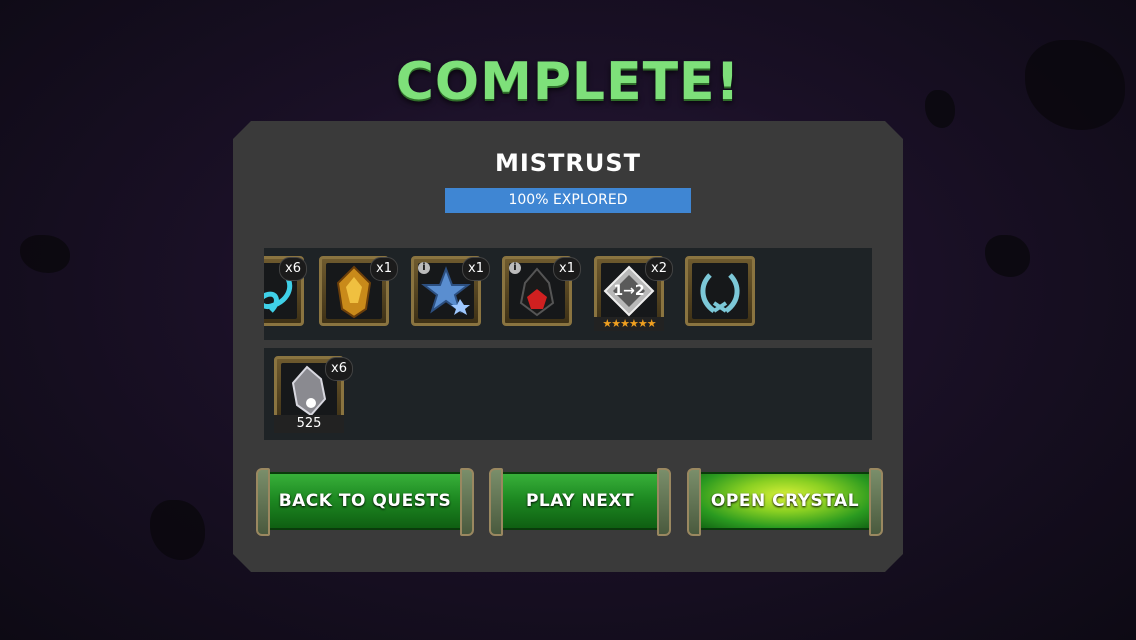 This screenshot has height=640, width=1136. I want to click on exploration-progress-bar: 100% EXPLORED, so click(568, 200).